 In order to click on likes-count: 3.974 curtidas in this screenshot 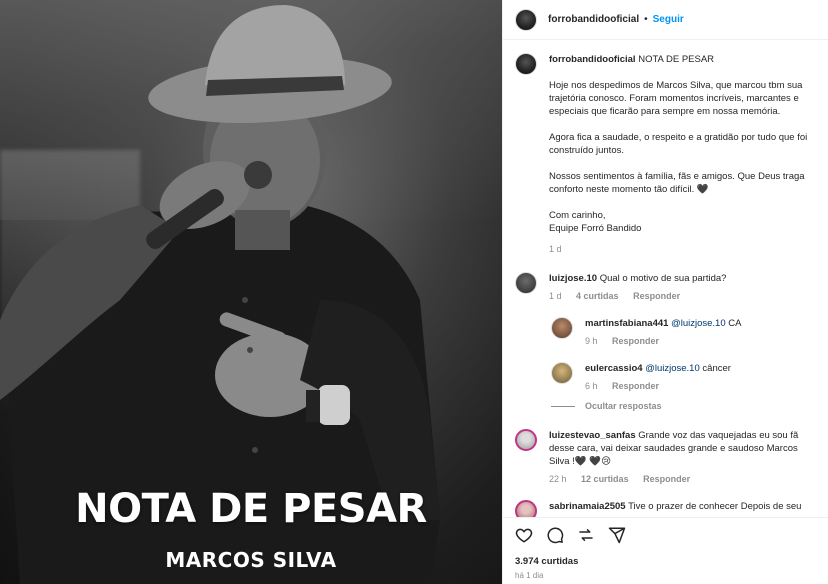, I will do `click(665, 561)`.